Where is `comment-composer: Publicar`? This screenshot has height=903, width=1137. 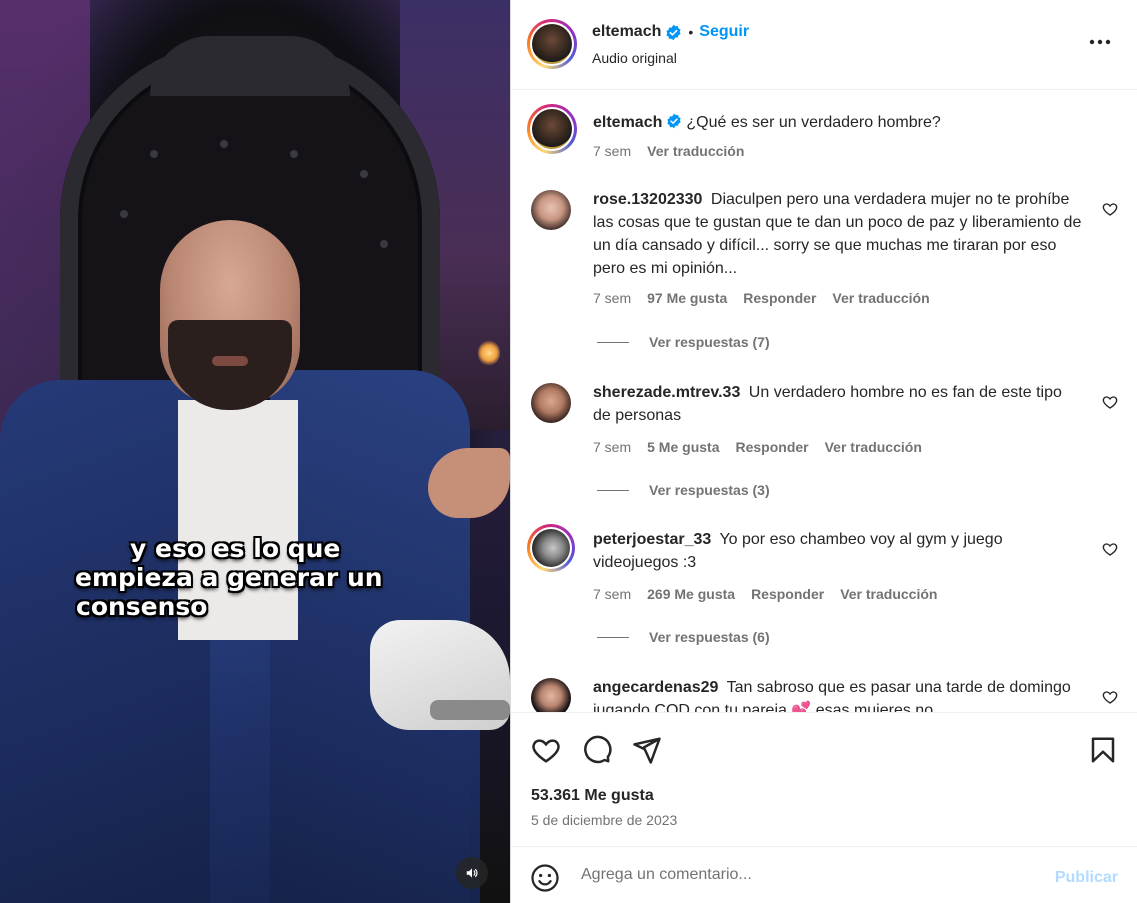 comment-composer: Publicar is located at coordinates (824, 874).